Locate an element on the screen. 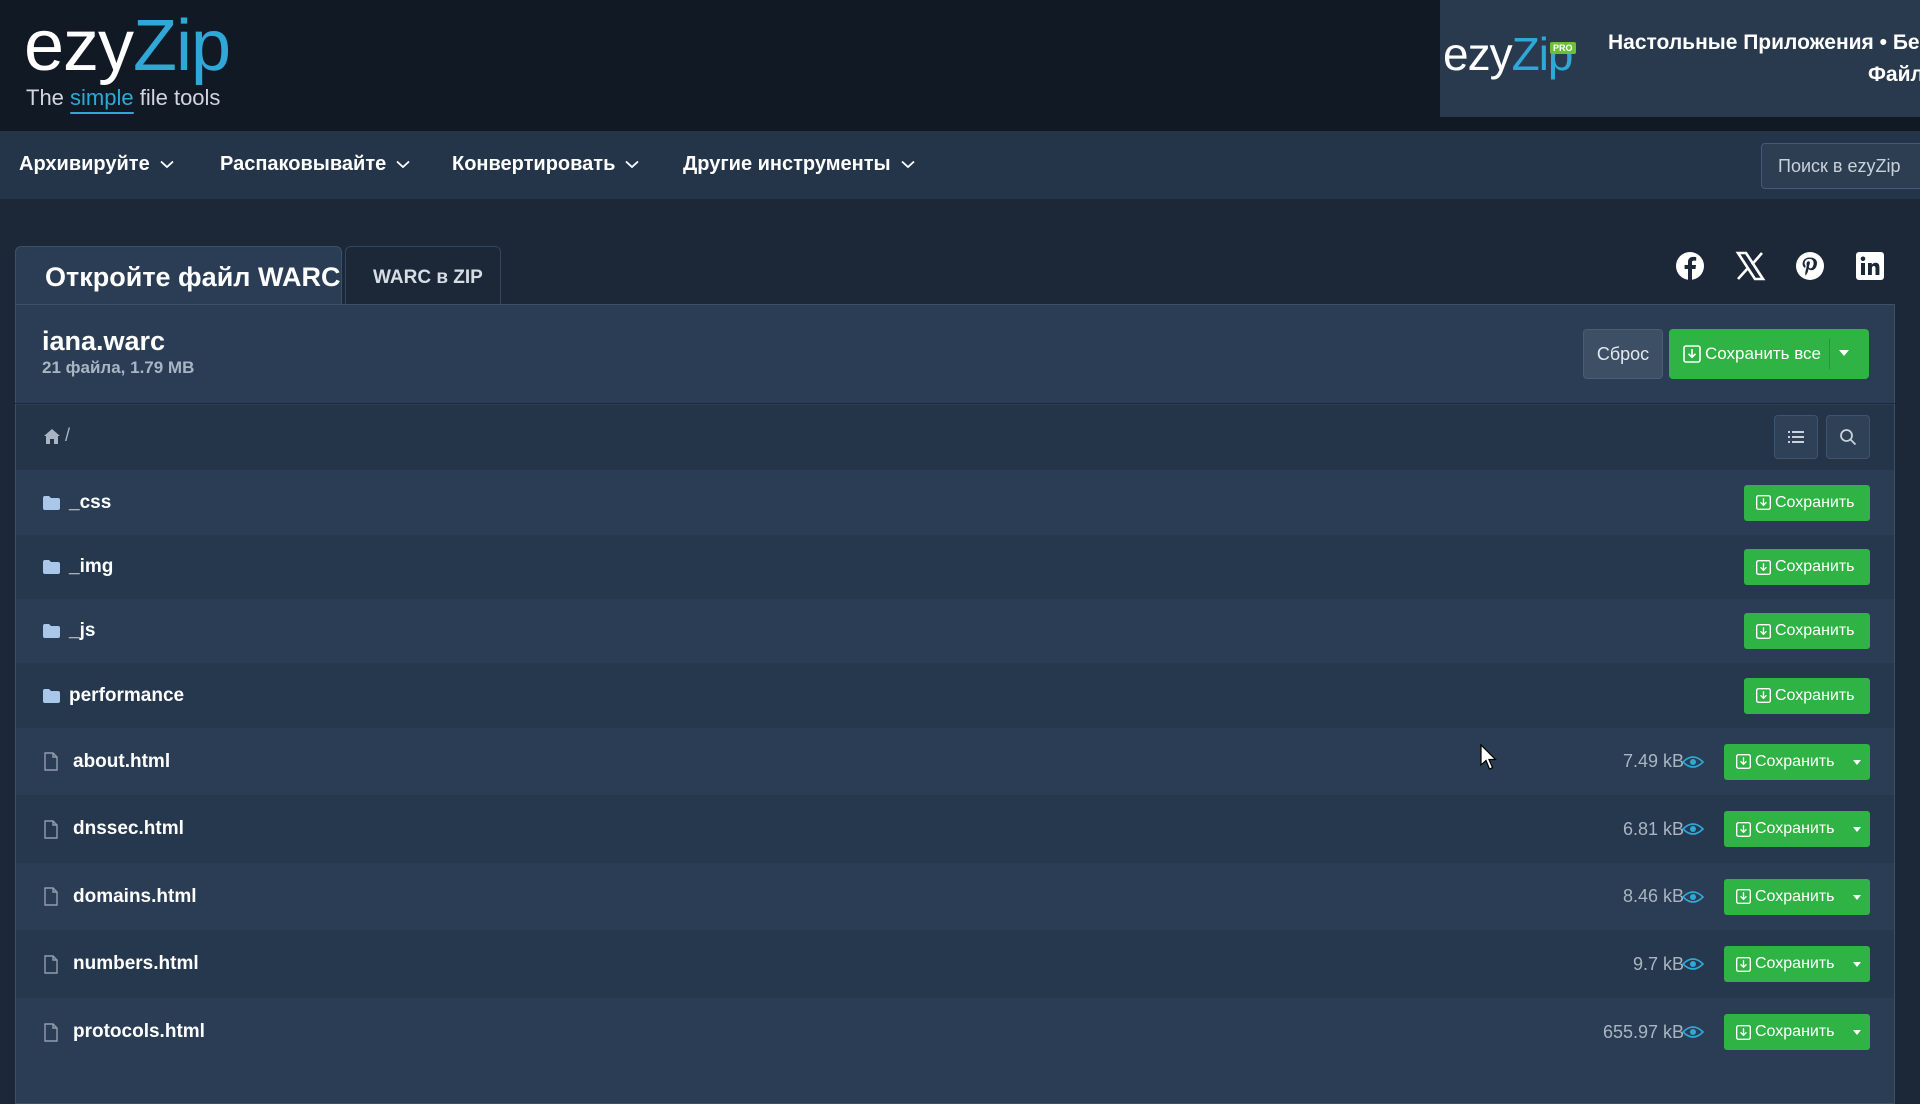 The width and height of the screenshot is (1920, 1104). file-size: 6.81 kB is located at coordinates (1653, 828).